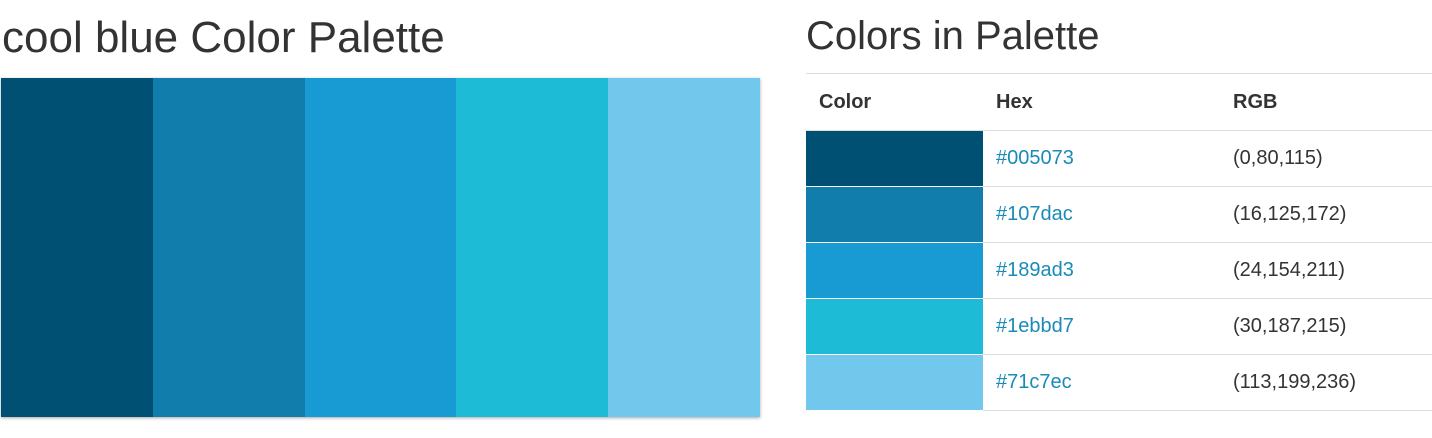 Image resolution: width=1432 pixels, height=438 pixels. What do you see at coordinates (1278, 158) in the screenshot?
I see `rgb-value: (0,80,115)` at bounding box center [1278, 158].